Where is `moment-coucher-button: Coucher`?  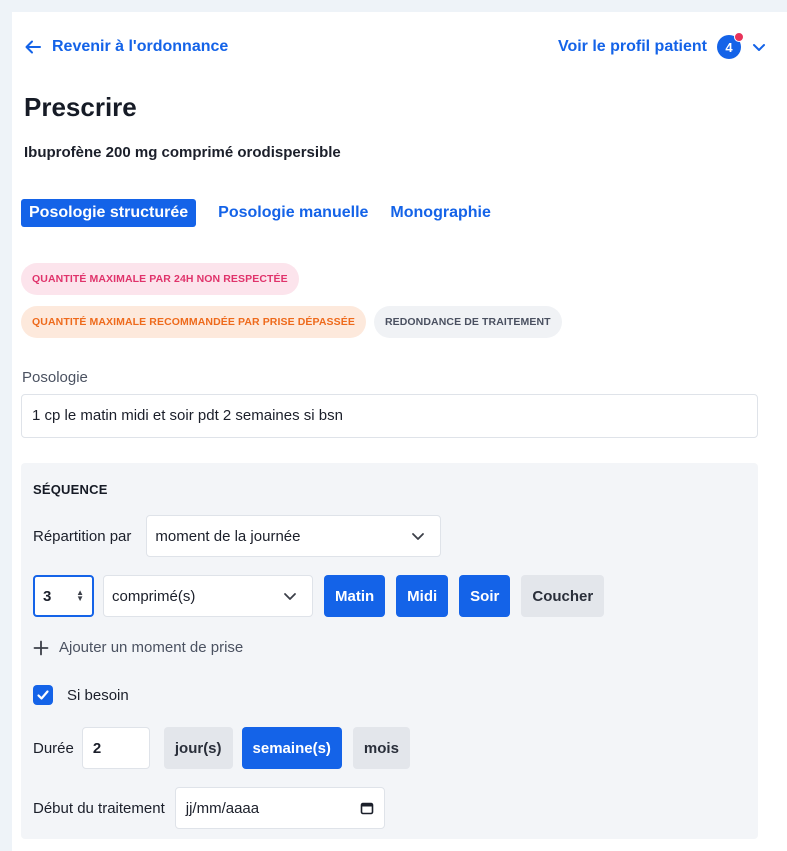 moment-coucher-button: Coucher is located at coordinates (563, 596).